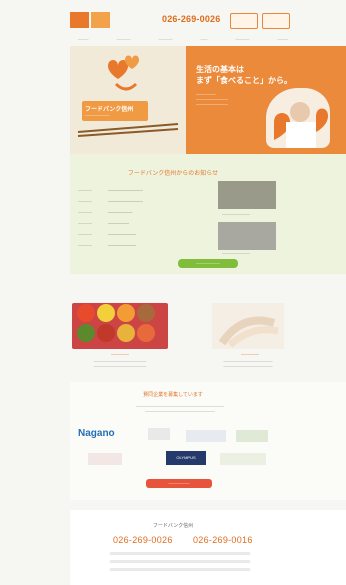 The height and width of the screenshot is (585, 346). What do you see at coordinates (144, 214) in the screenshot?
I see `news-row-3: ———— ———————` at bounding box center [144, 214].